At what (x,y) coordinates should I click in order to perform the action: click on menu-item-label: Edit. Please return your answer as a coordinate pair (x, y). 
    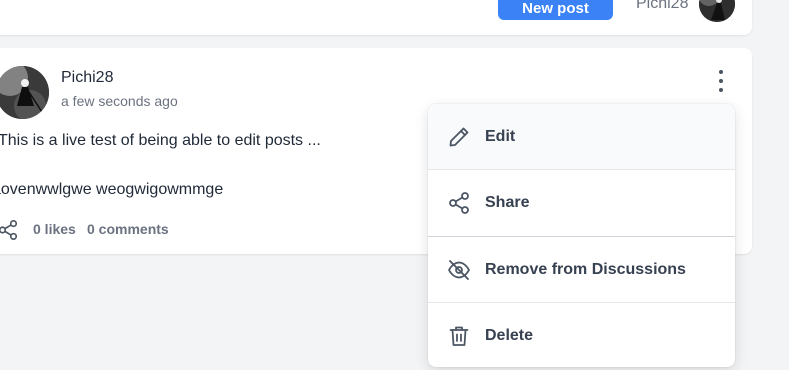
    Looking at the image, I should click on (500, 136).